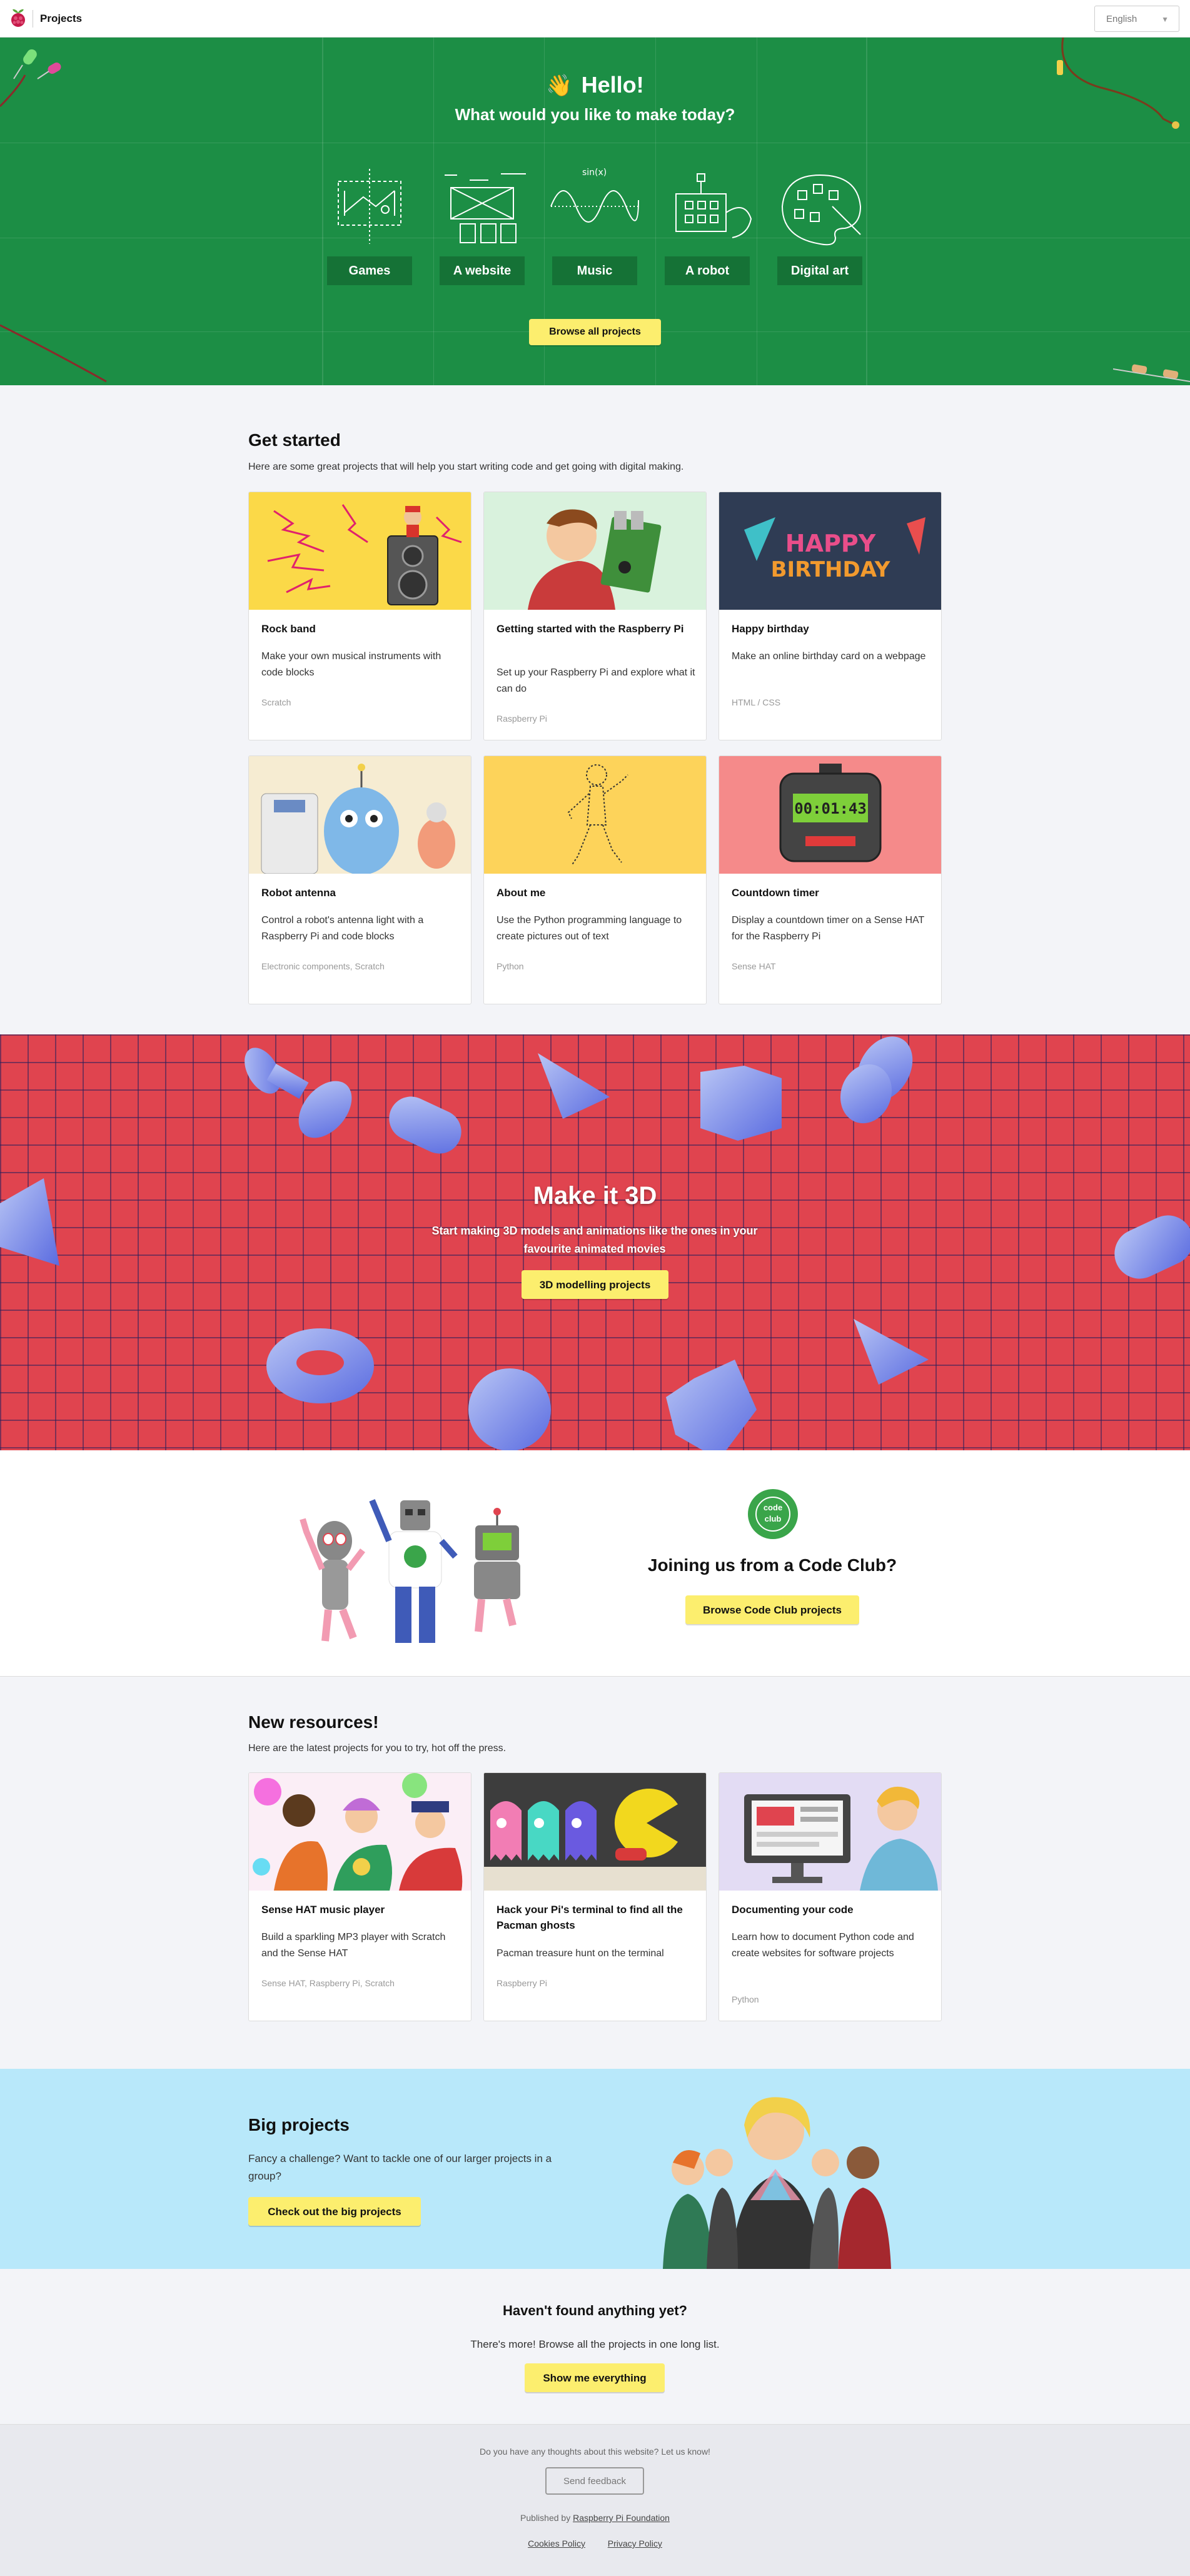  I want to click on card-image: HAPPY BIRTHDAY, so click(830, 551).